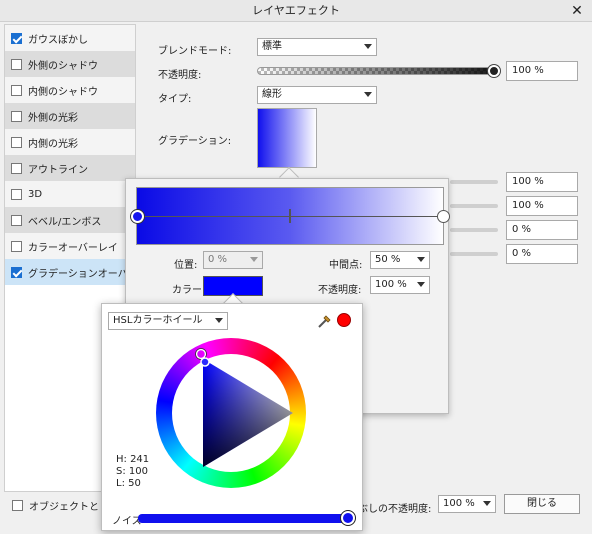 This screenshot has width=592, height=534. I want to click on stop-opacity-dropdown: 100 %, so click(400, 285).